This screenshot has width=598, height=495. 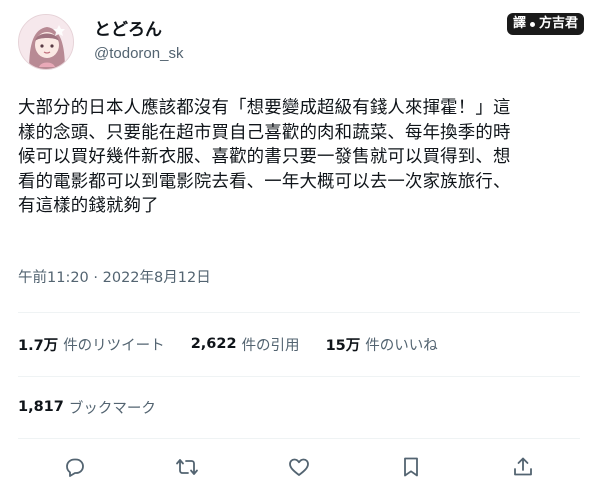 I want to click on credit-prefix: 譯, so click(x=519, y=23).